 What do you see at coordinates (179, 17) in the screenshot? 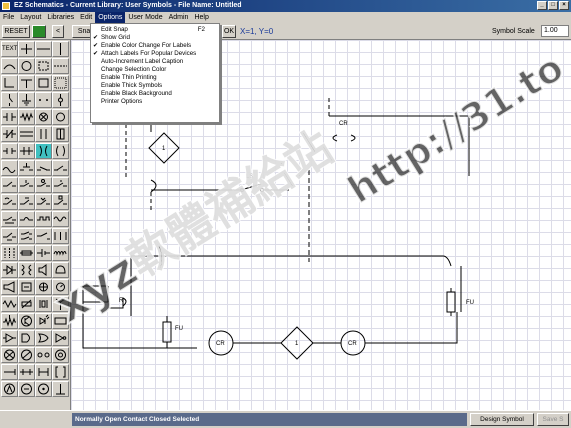
I see `menu-admin: Admin` at bounding box center [179, 17].